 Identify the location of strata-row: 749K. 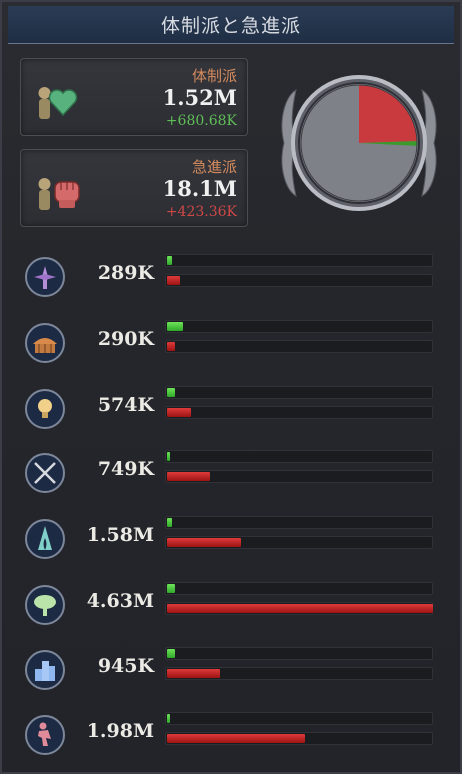
(232, 471).